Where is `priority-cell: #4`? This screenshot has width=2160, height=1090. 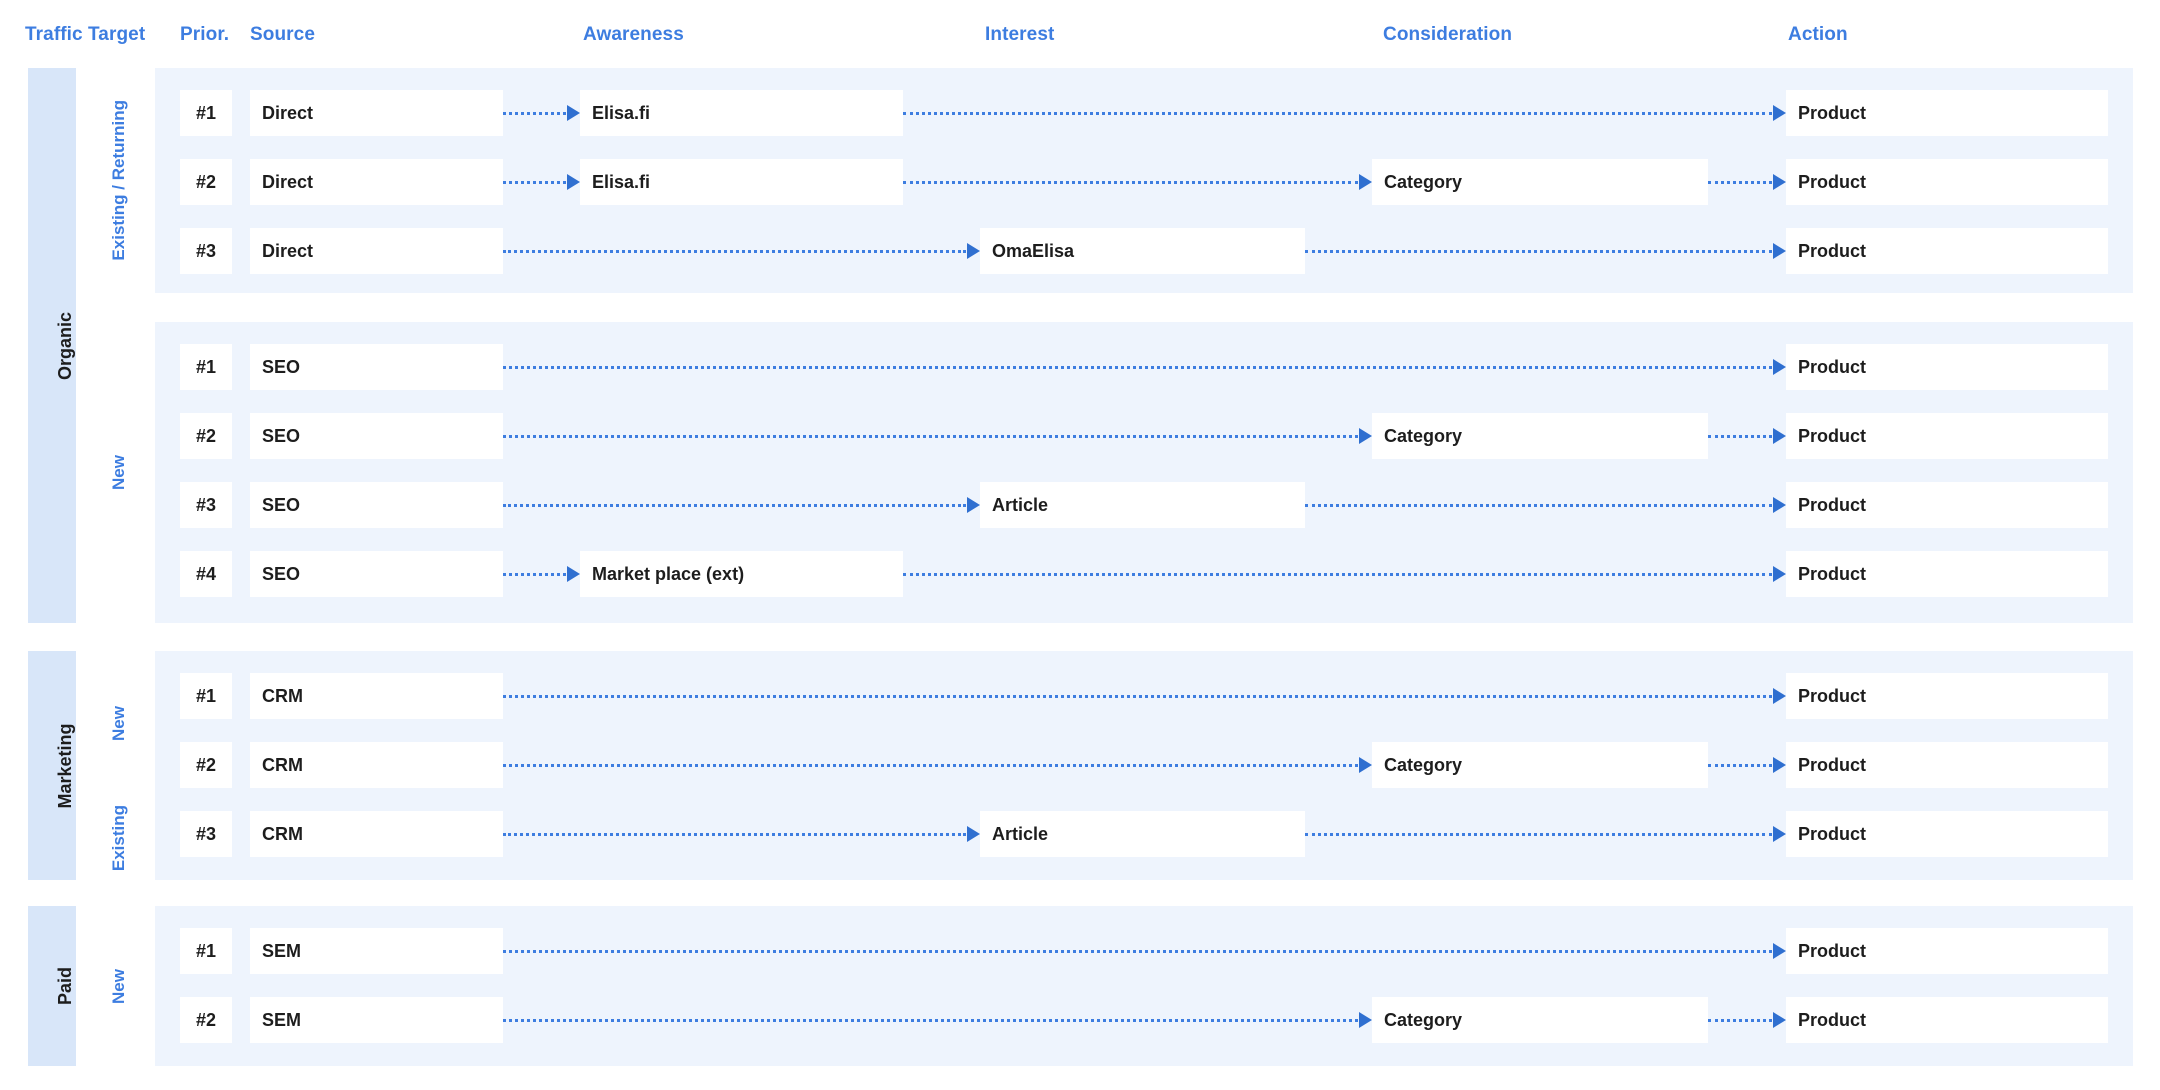
priority-cell: #4 is located at coordinates (206, 574).